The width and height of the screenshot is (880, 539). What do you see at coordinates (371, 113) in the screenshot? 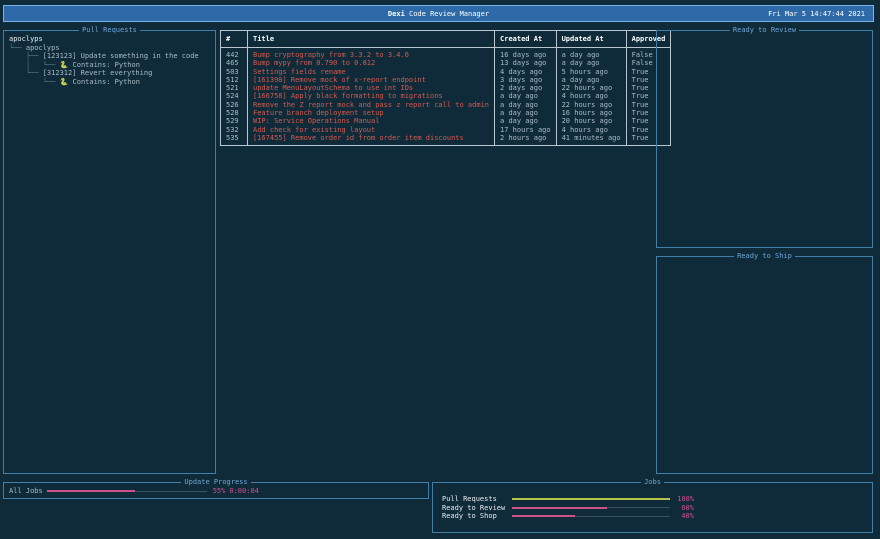
I see `pr-title: Feature branch deployment setup` at bounding box center [371, 113].